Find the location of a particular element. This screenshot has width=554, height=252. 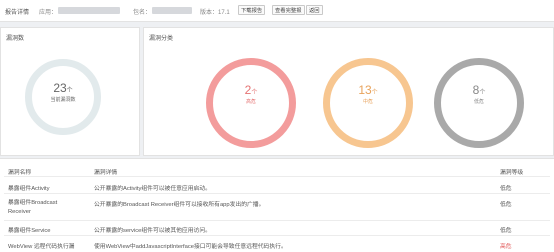

package-label: 包名： is located at coordinates (142, 13).